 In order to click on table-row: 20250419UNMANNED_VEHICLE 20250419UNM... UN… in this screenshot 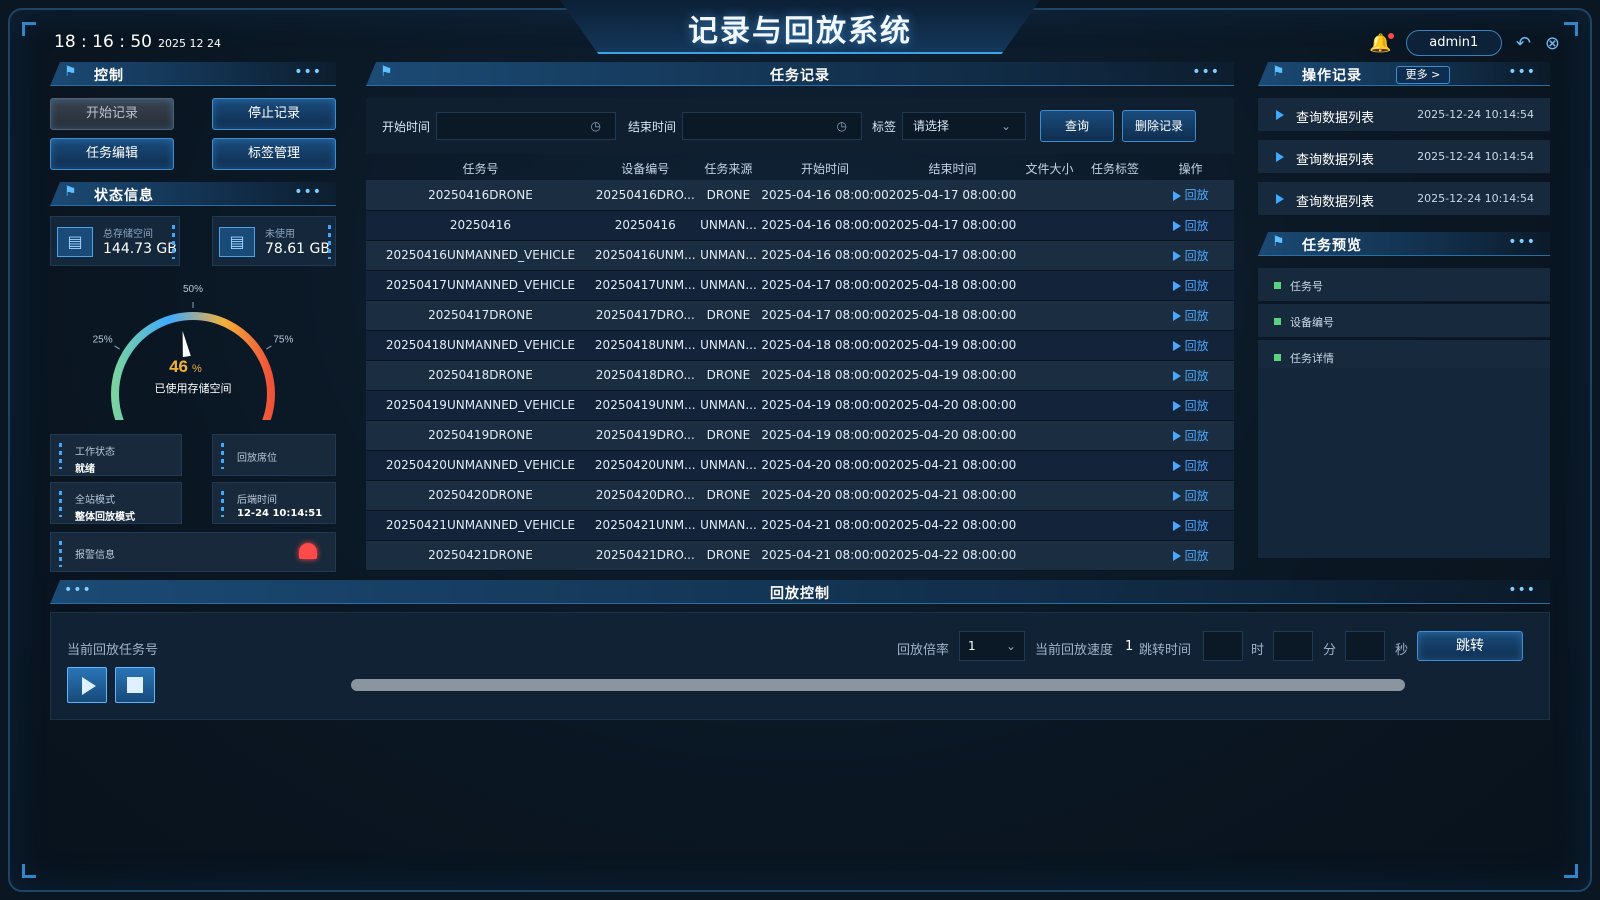, I will do `click(800, 405)`.